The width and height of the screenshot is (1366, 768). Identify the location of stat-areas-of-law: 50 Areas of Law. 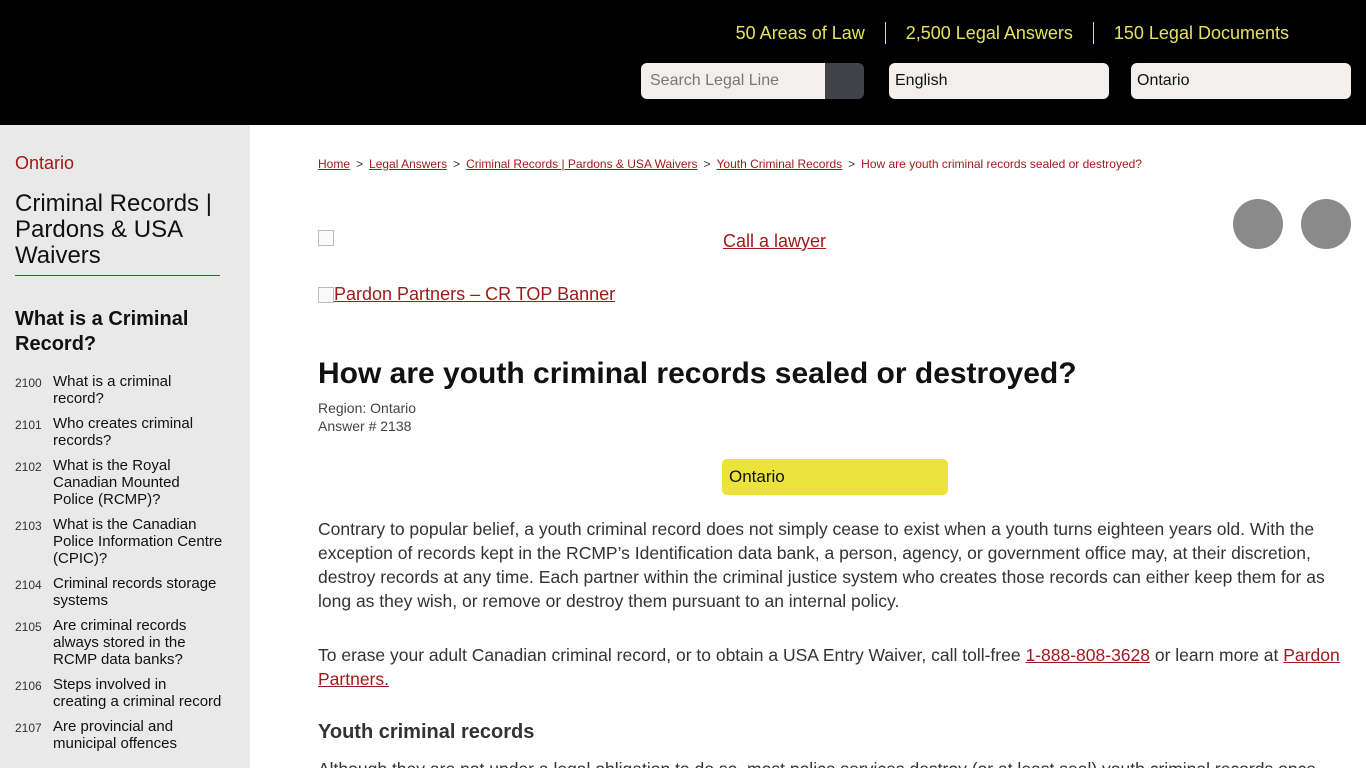
(800, 33).